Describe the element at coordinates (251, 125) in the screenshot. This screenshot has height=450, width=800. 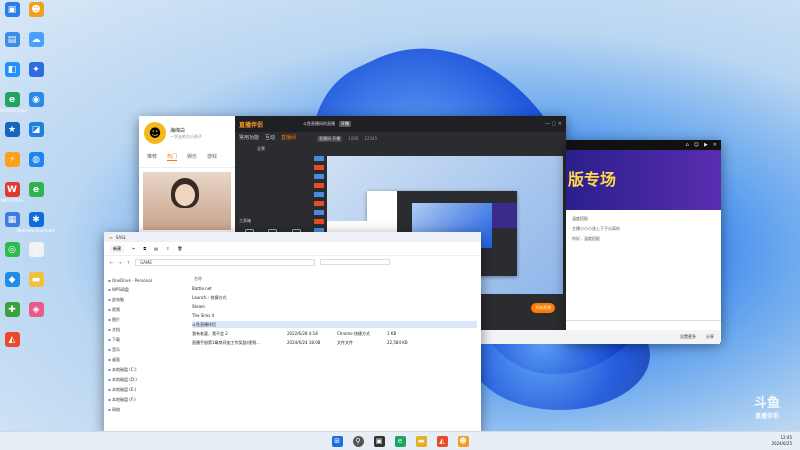
I see `logo: 直播伴侣` at that location.